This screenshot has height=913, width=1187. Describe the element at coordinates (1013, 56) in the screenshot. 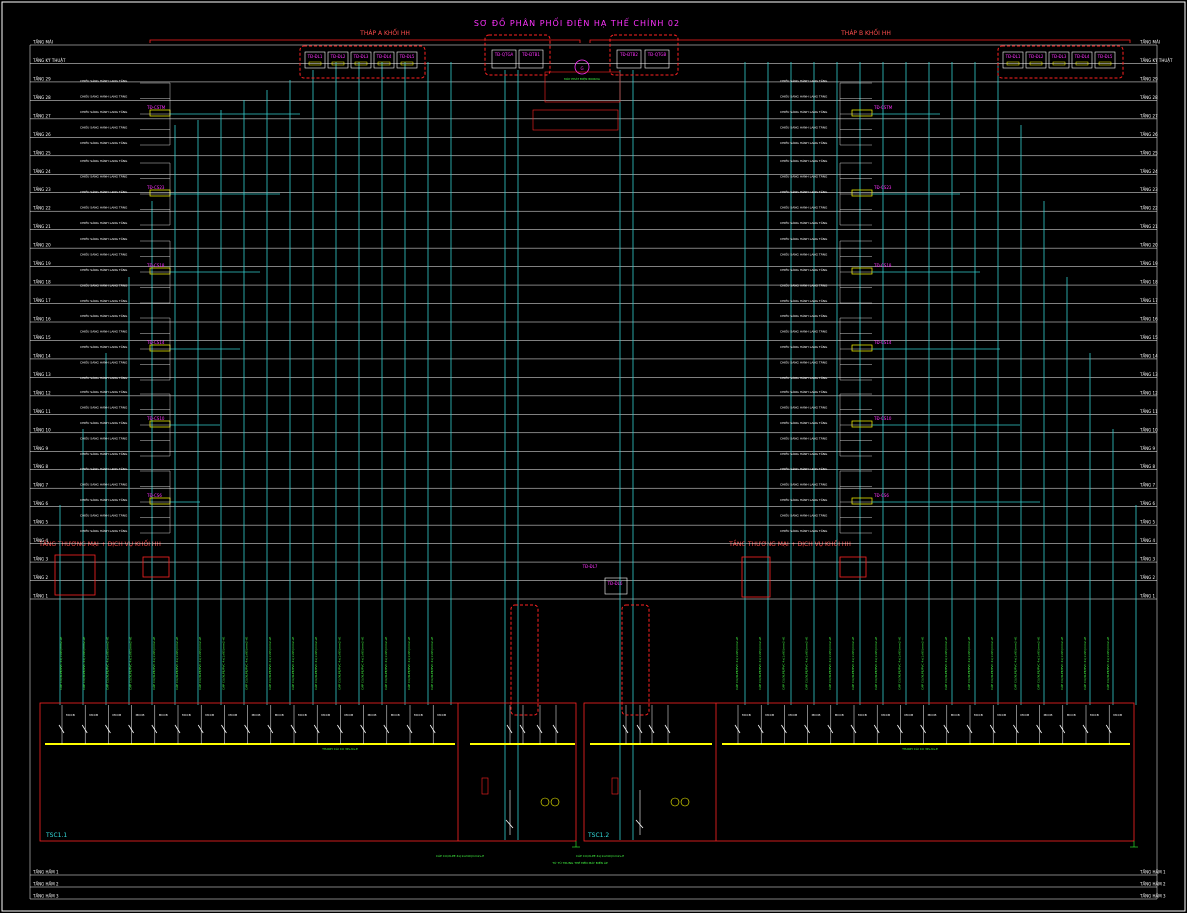

I see `top-right-code: TĐ-ĐL1` at that location.